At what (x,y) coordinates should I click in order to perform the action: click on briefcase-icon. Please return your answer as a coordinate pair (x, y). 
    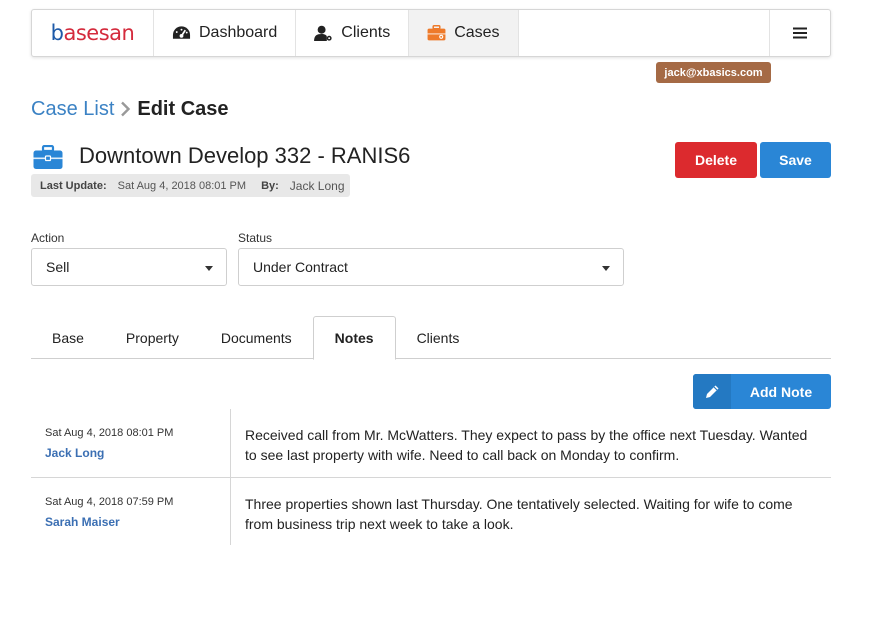
    Looking at the image, I should click on (436, 33).